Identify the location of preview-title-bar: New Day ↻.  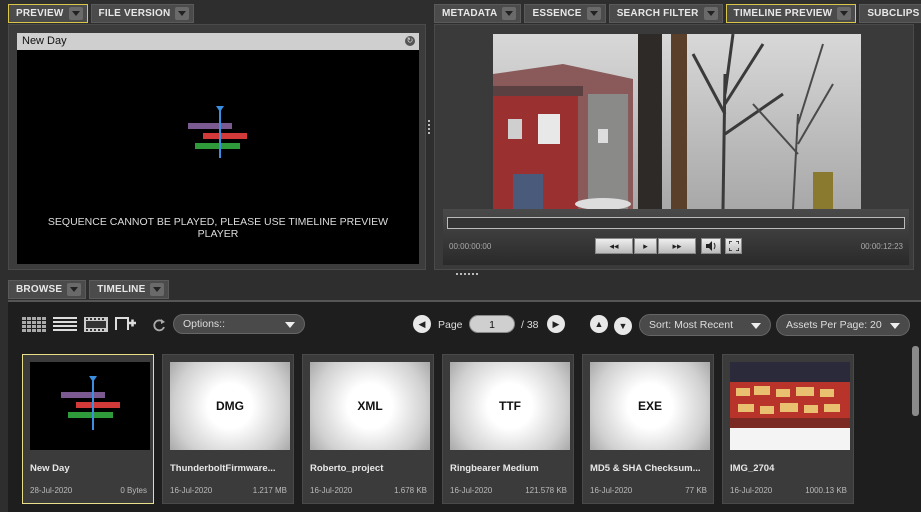
(218, 41).